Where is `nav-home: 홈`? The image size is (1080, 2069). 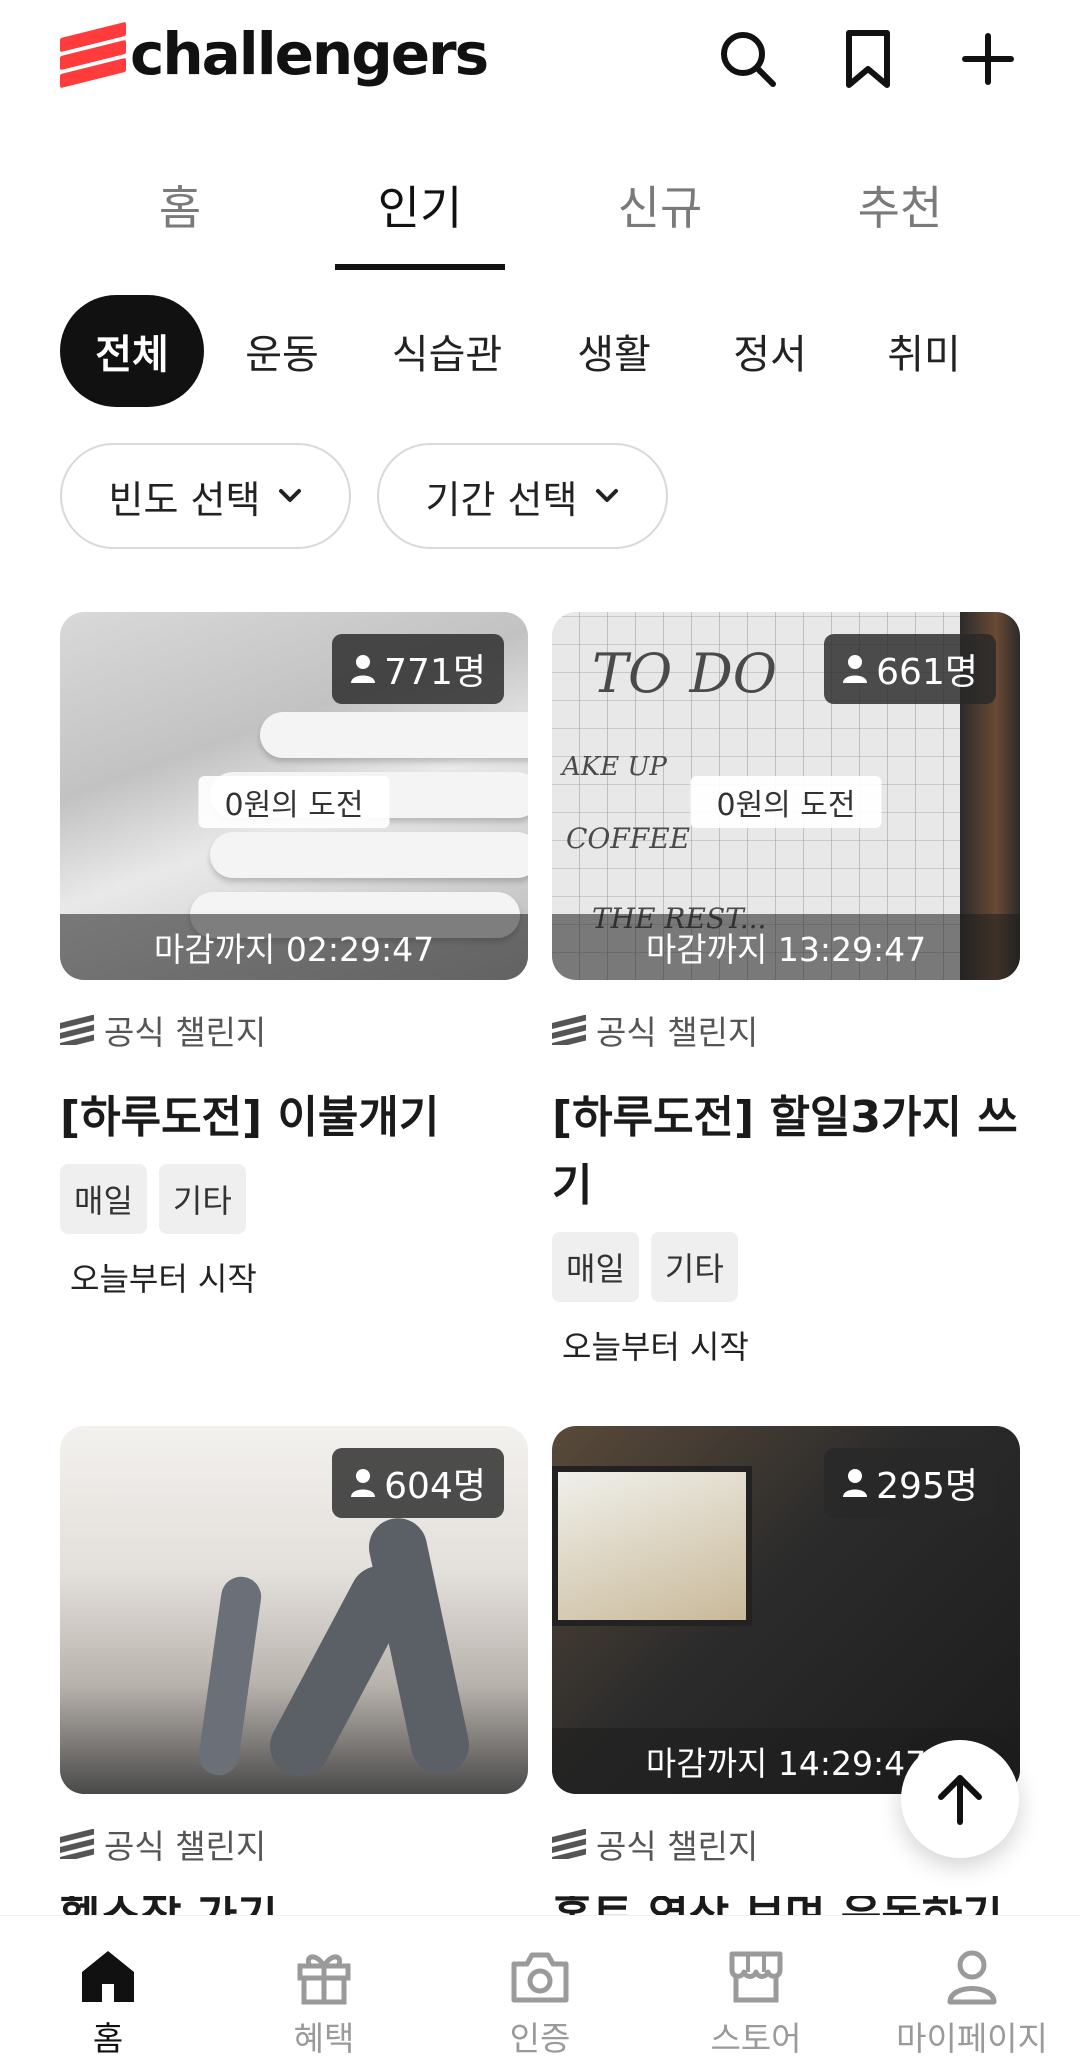 nav-home: 홈 is located at coordinates (108, 1992).